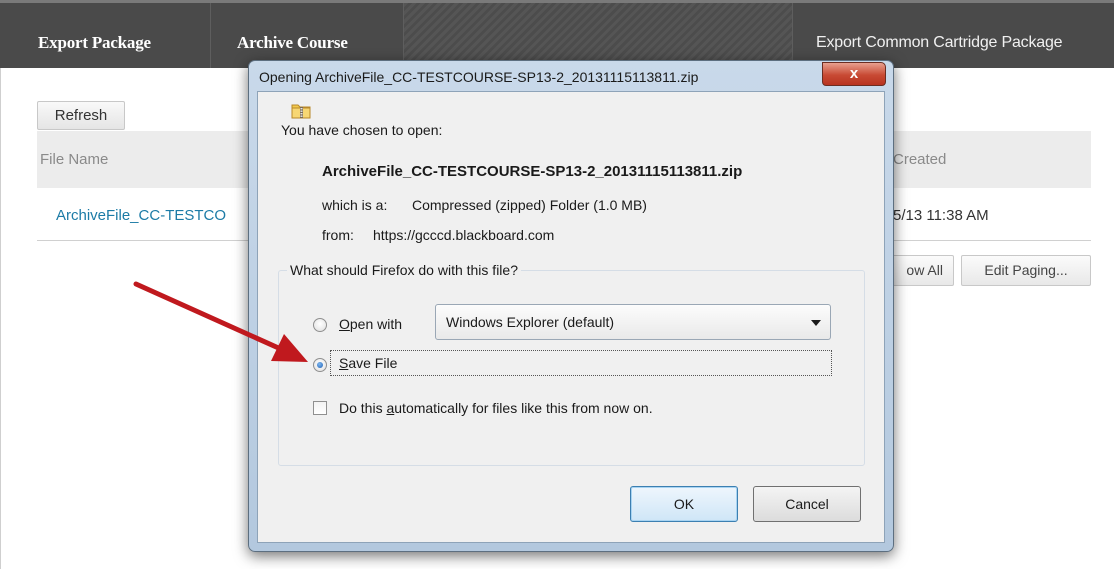 This screenshot has height=569, width=1114. What do you see at coordinates (529, 205) in the screenshot?
I see `file-type-value: Compressed (zipped) Folder (1.0 MB)` at bounding box center [529, 205].